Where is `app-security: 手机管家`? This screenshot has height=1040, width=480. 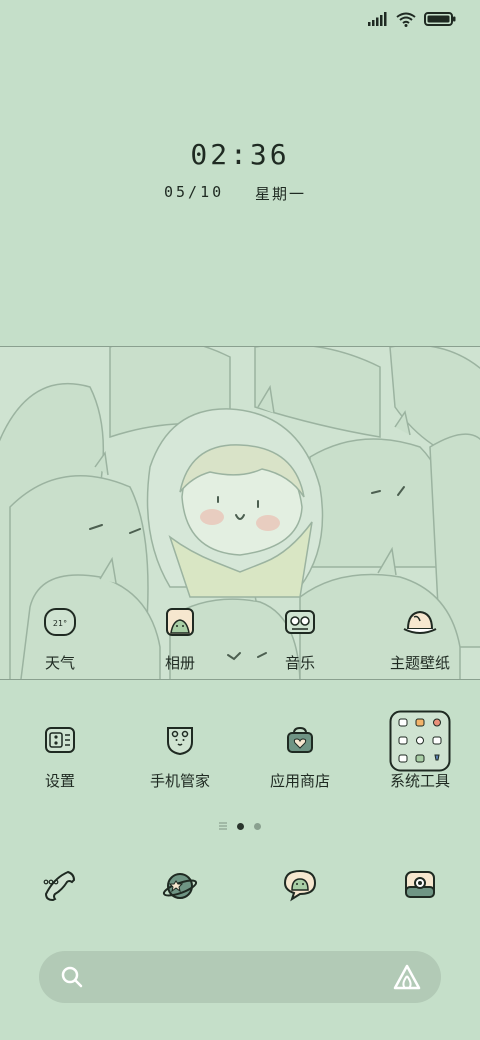
app-security: 手机管家 is located at coordinates (180, 755).